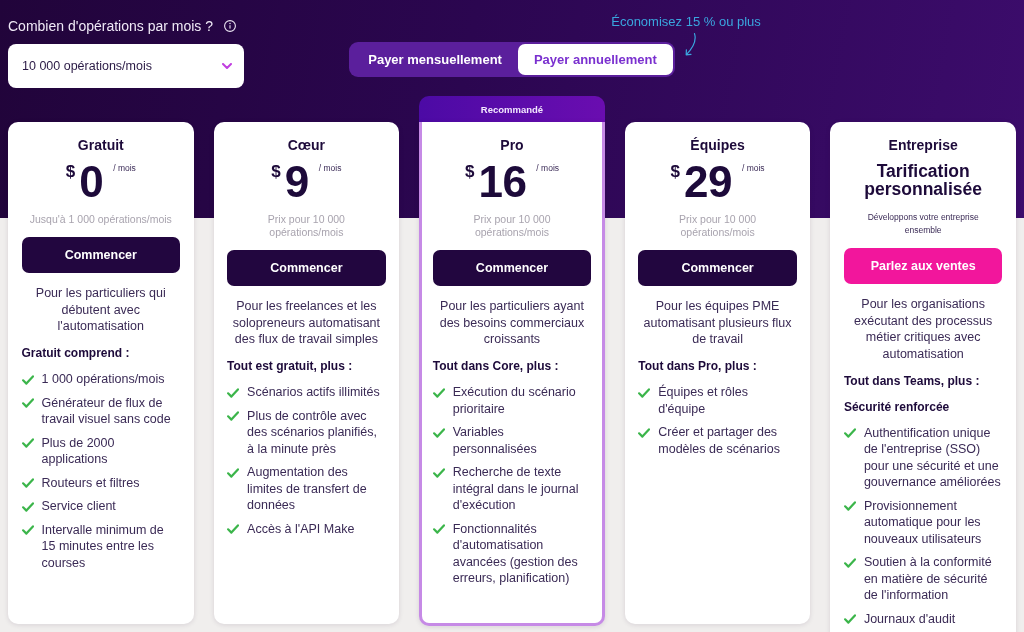 Image resolution: width=1024 pixels, height=632 pixels. I want to click on price-note: Jusqu'à 1 000 opérations/mois, so click(100, 219).